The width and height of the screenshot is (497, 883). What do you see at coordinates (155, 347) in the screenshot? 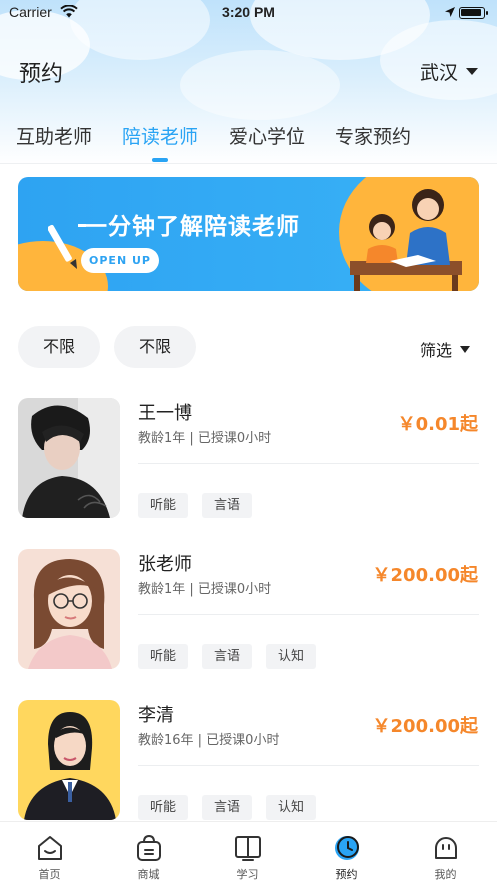
I see `filter-chip-2: 不限` at bounding box center [155, 347].